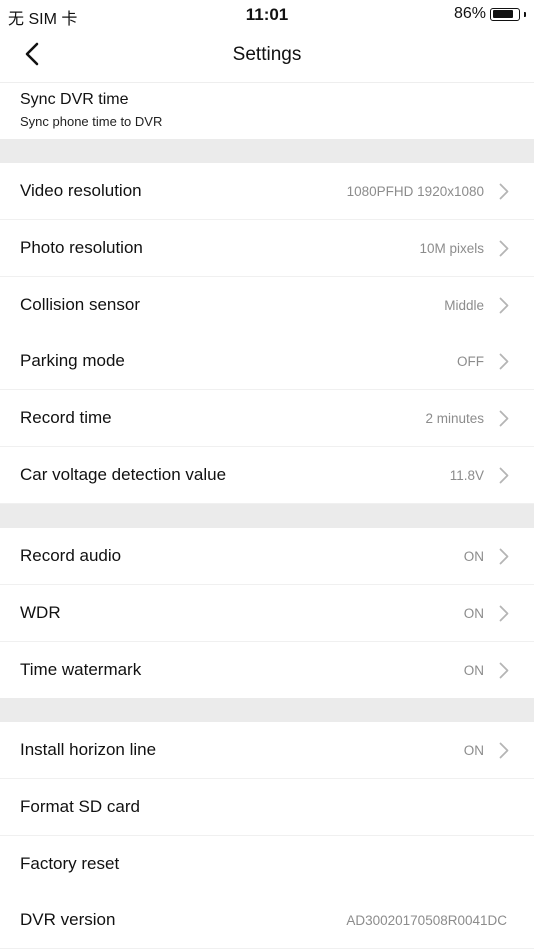 Image resolution: width=534 pixels, height=950 pixels. I want to click on page-title: Settings, so click(267, 54).